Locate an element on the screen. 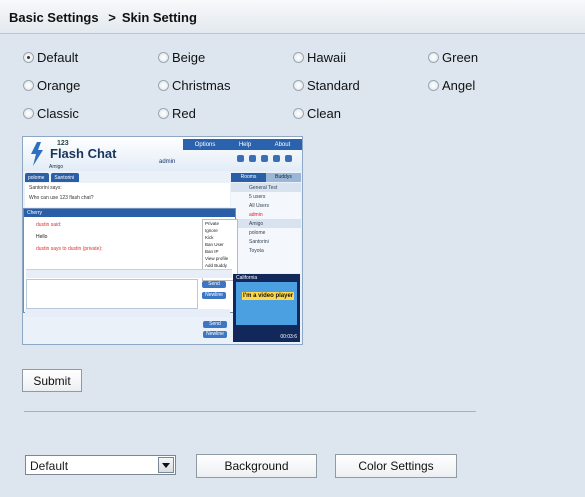 This screenshot has height=497, width=585. skin-label: Orange is located at coordinates (59, 85).